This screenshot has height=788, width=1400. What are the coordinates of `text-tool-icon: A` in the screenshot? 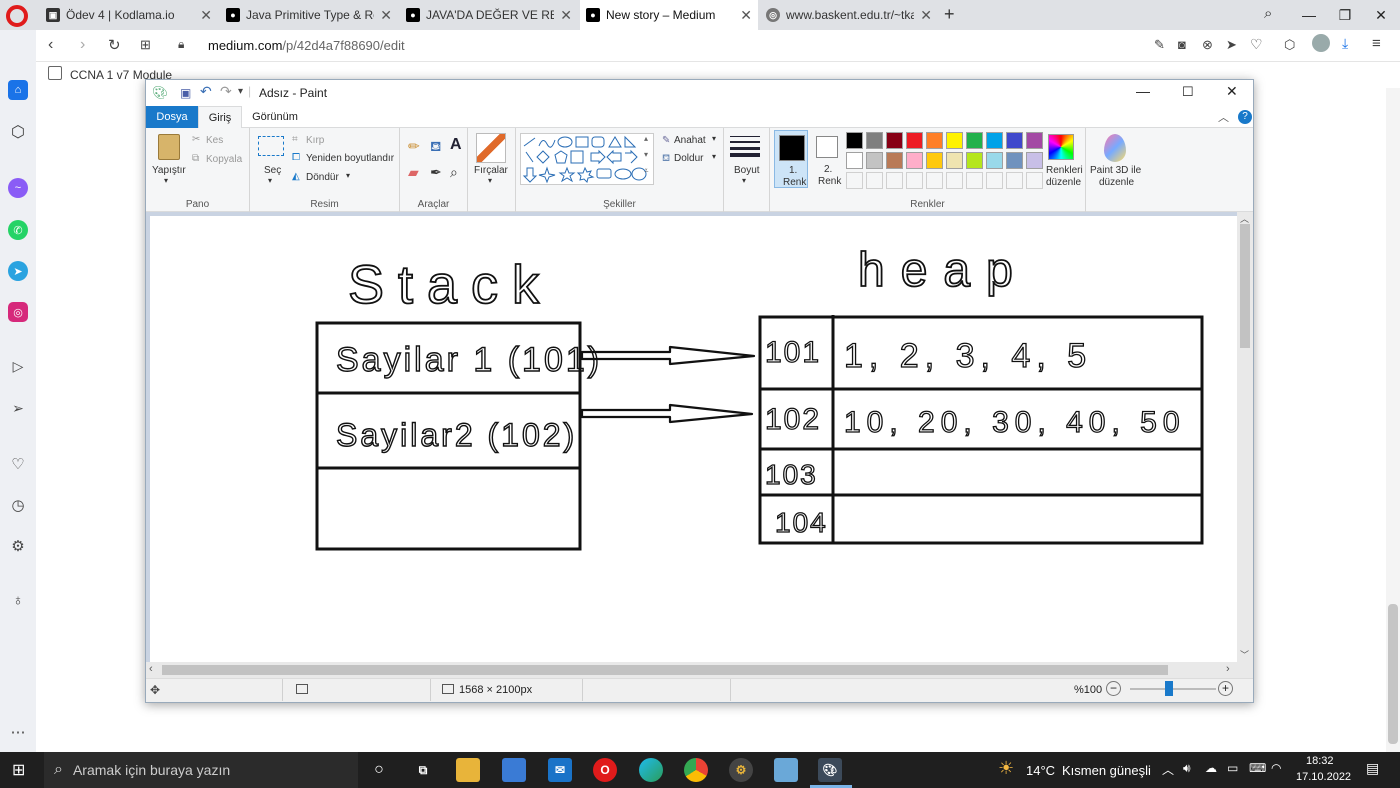 It's located at (456, 145).